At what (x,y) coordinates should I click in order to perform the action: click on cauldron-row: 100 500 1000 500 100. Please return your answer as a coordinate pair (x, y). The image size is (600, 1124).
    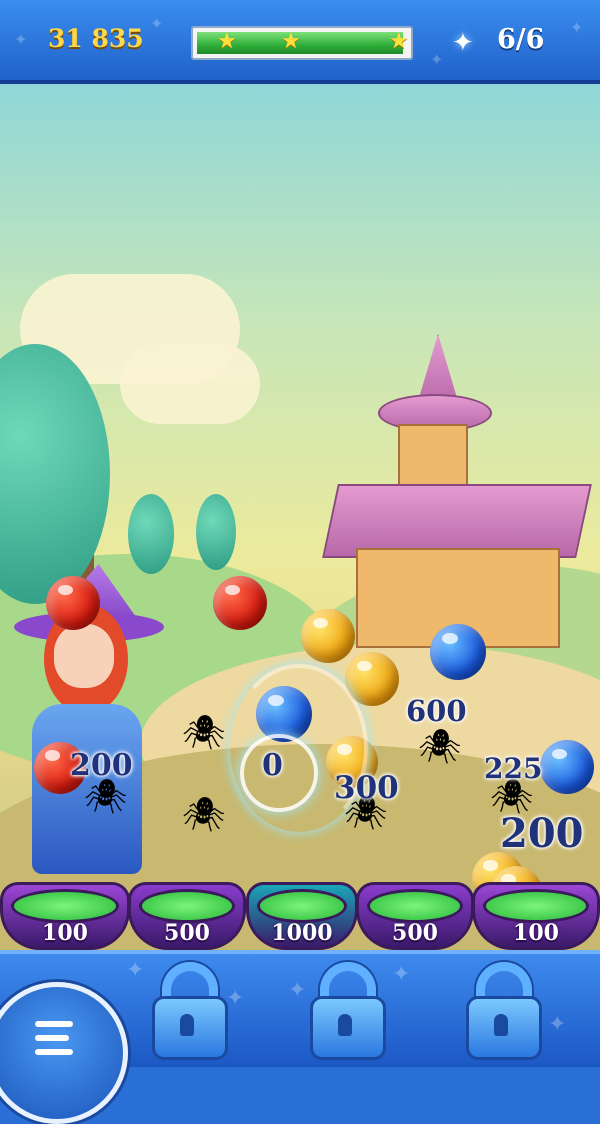
    Looking at the image, I should click on (300, 909).